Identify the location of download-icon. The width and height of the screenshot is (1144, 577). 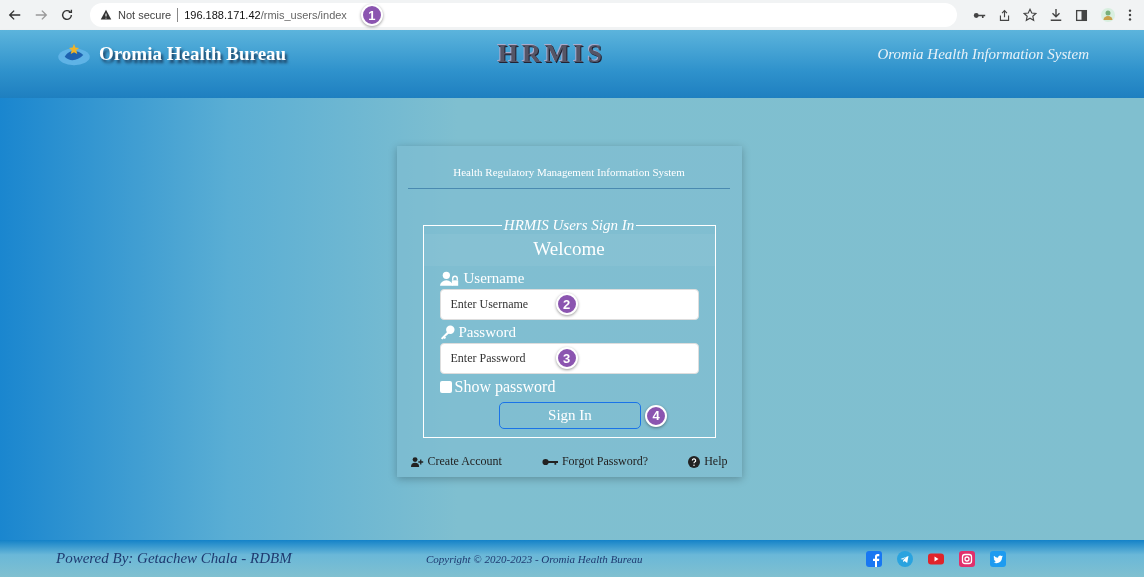
(1056, 15).